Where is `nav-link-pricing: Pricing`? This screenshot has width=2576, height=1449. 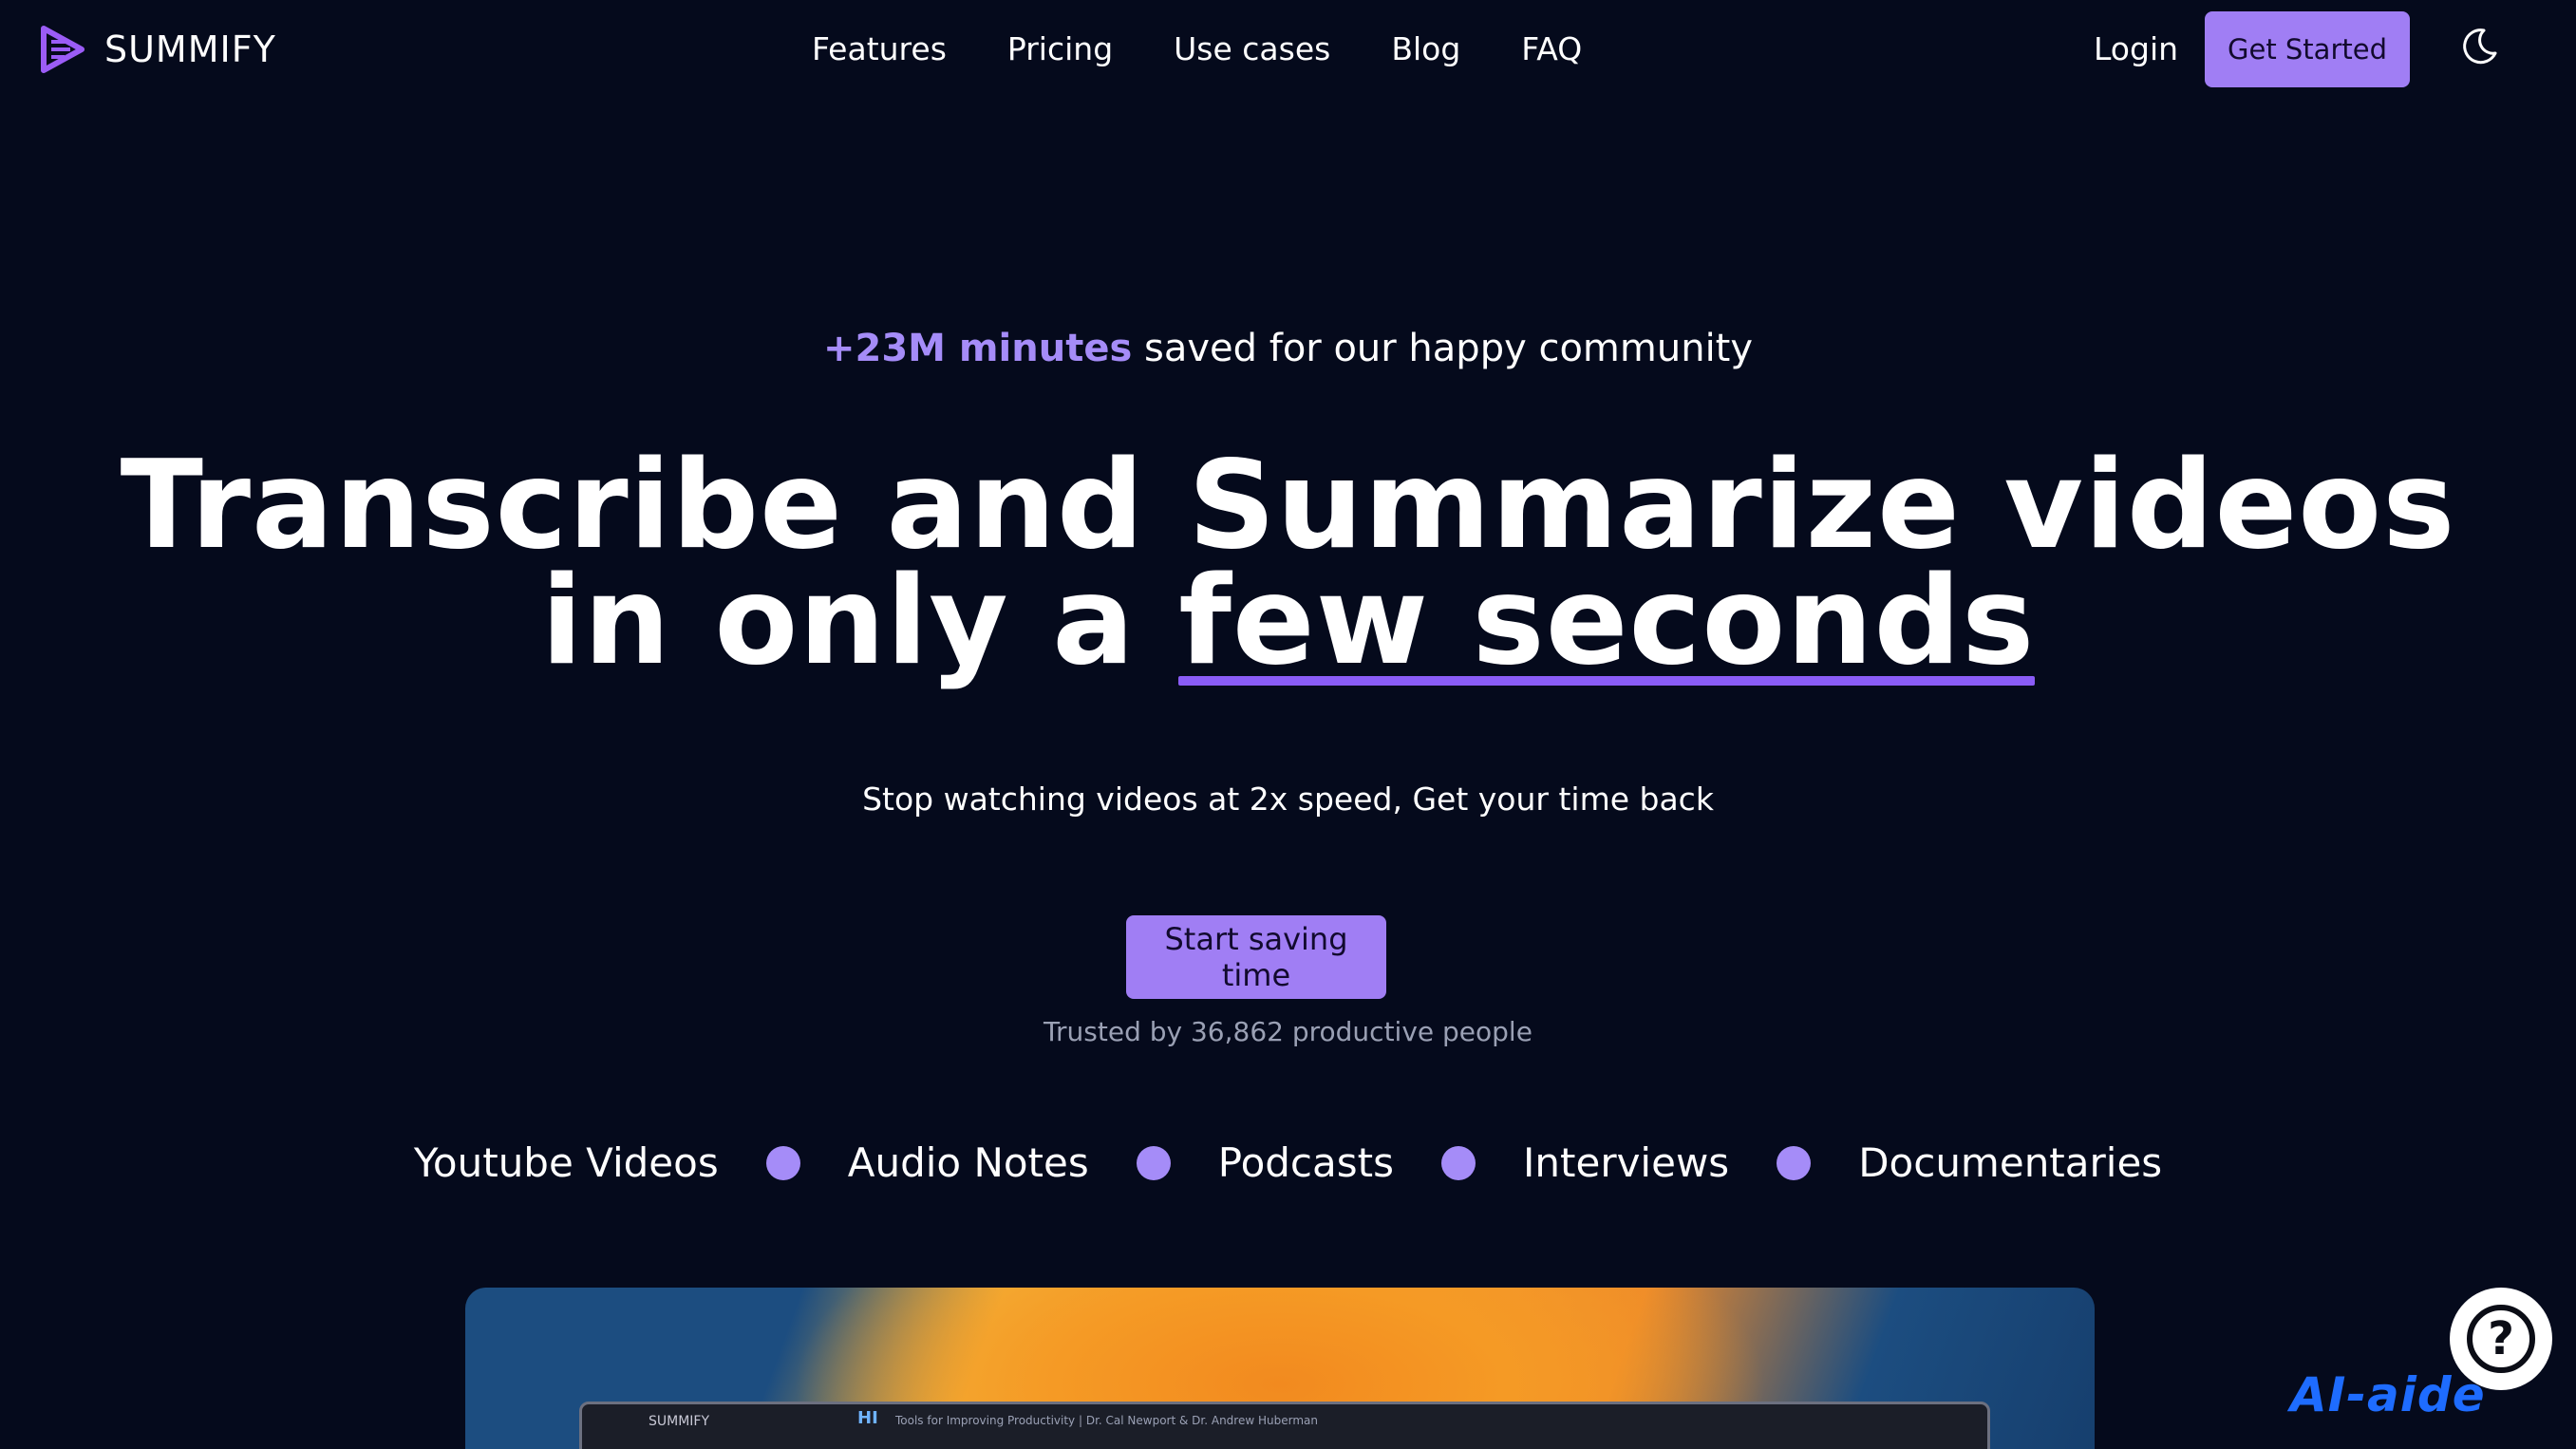 nav-link-pricing: Pricing is located at coordinates (1060, 49).